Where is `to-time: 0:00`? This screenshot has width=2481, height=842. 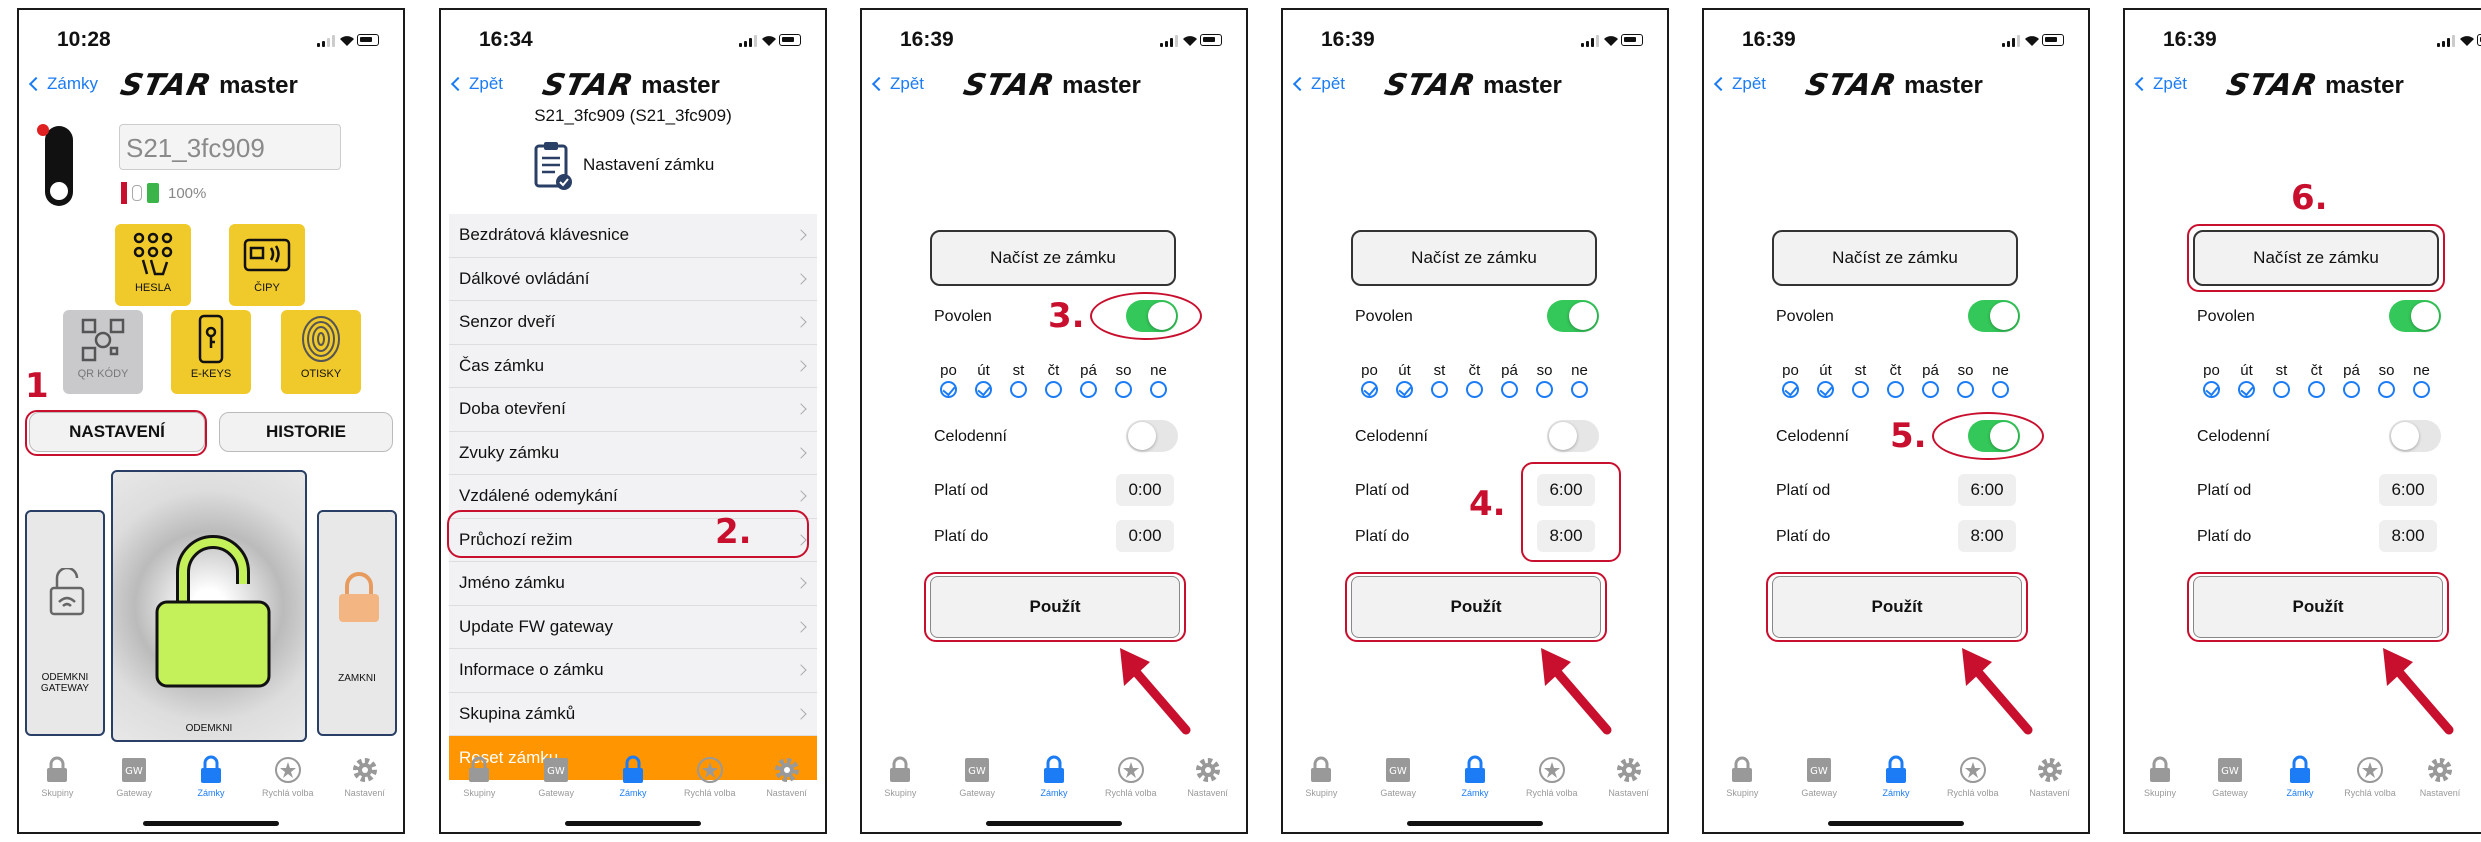 to-time: 0:00 is located at coordinates (1145, 536).